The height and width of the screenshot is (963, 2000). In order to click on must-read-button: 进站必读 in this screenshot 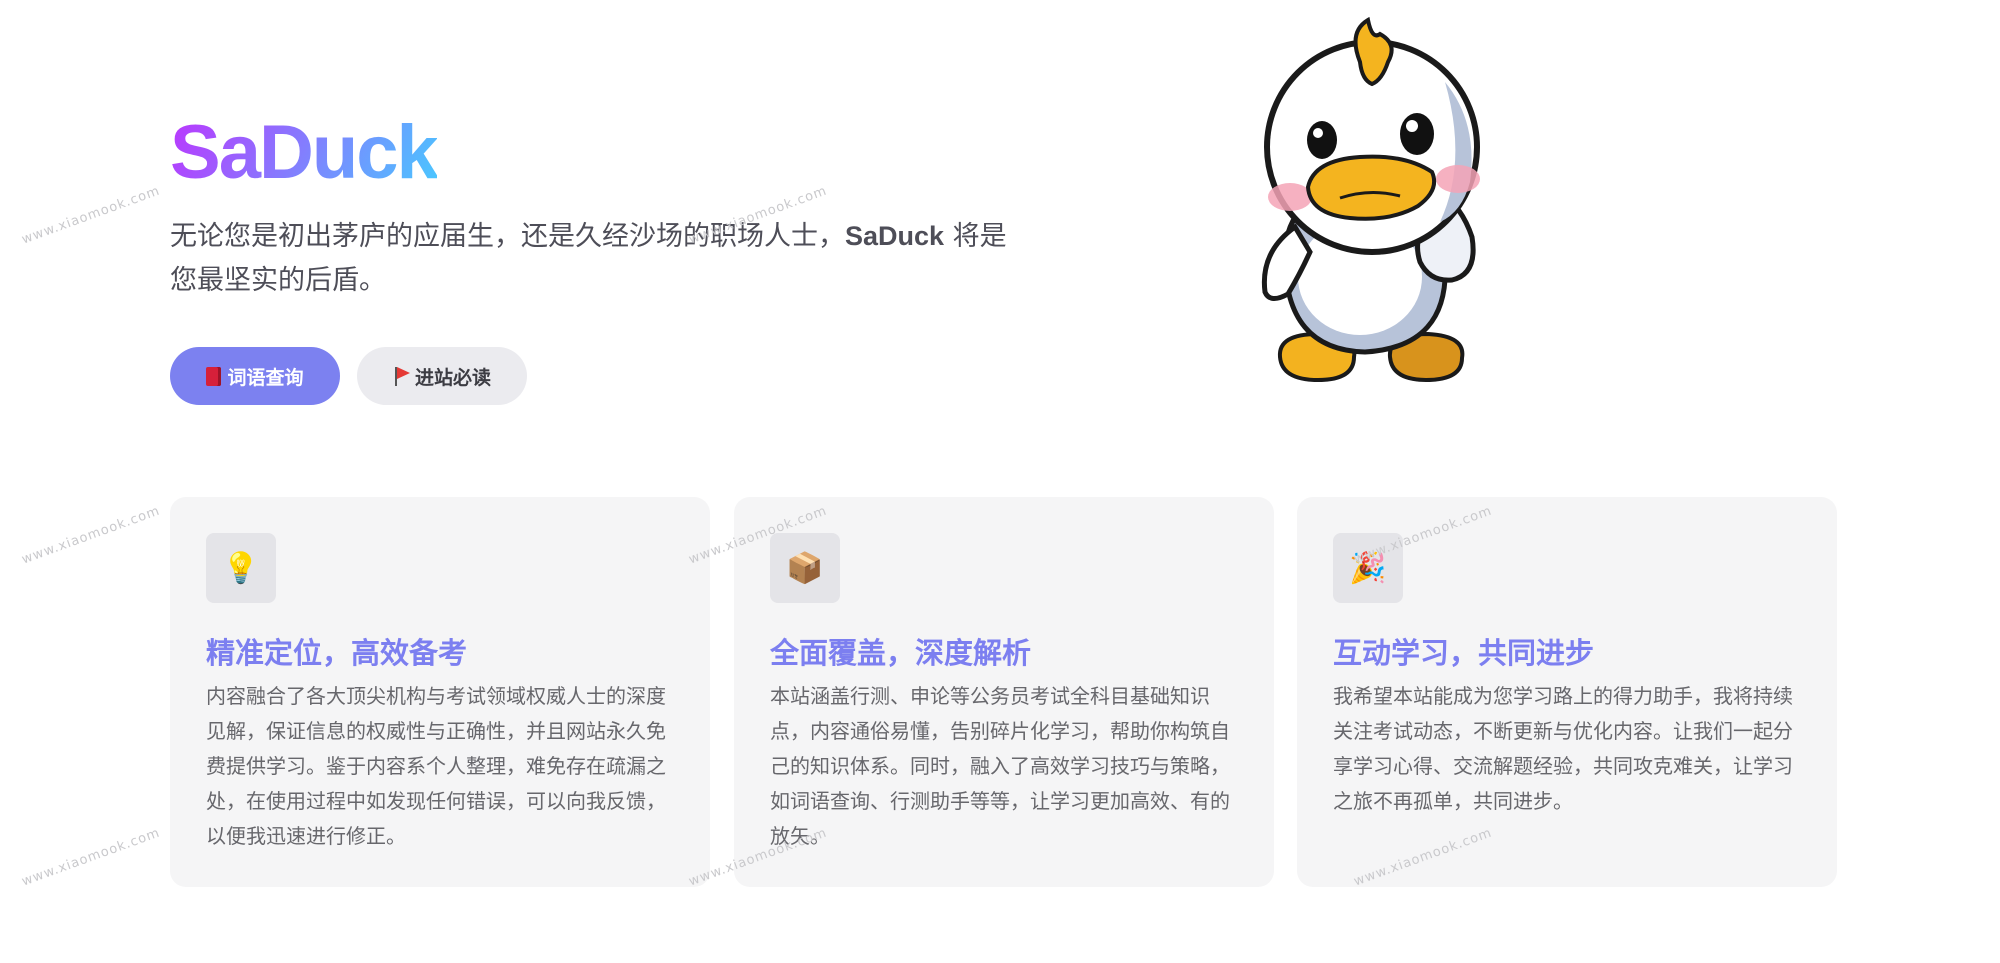, I will do `click(442, 376)`.